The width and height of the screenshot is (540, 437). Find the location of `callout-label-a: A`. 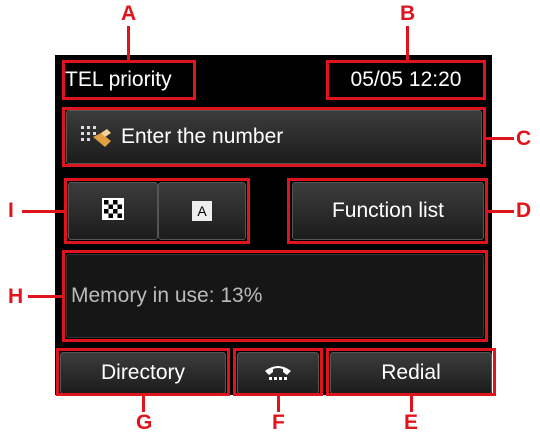

callout-label-a: A is located at coordinates (129, 13).